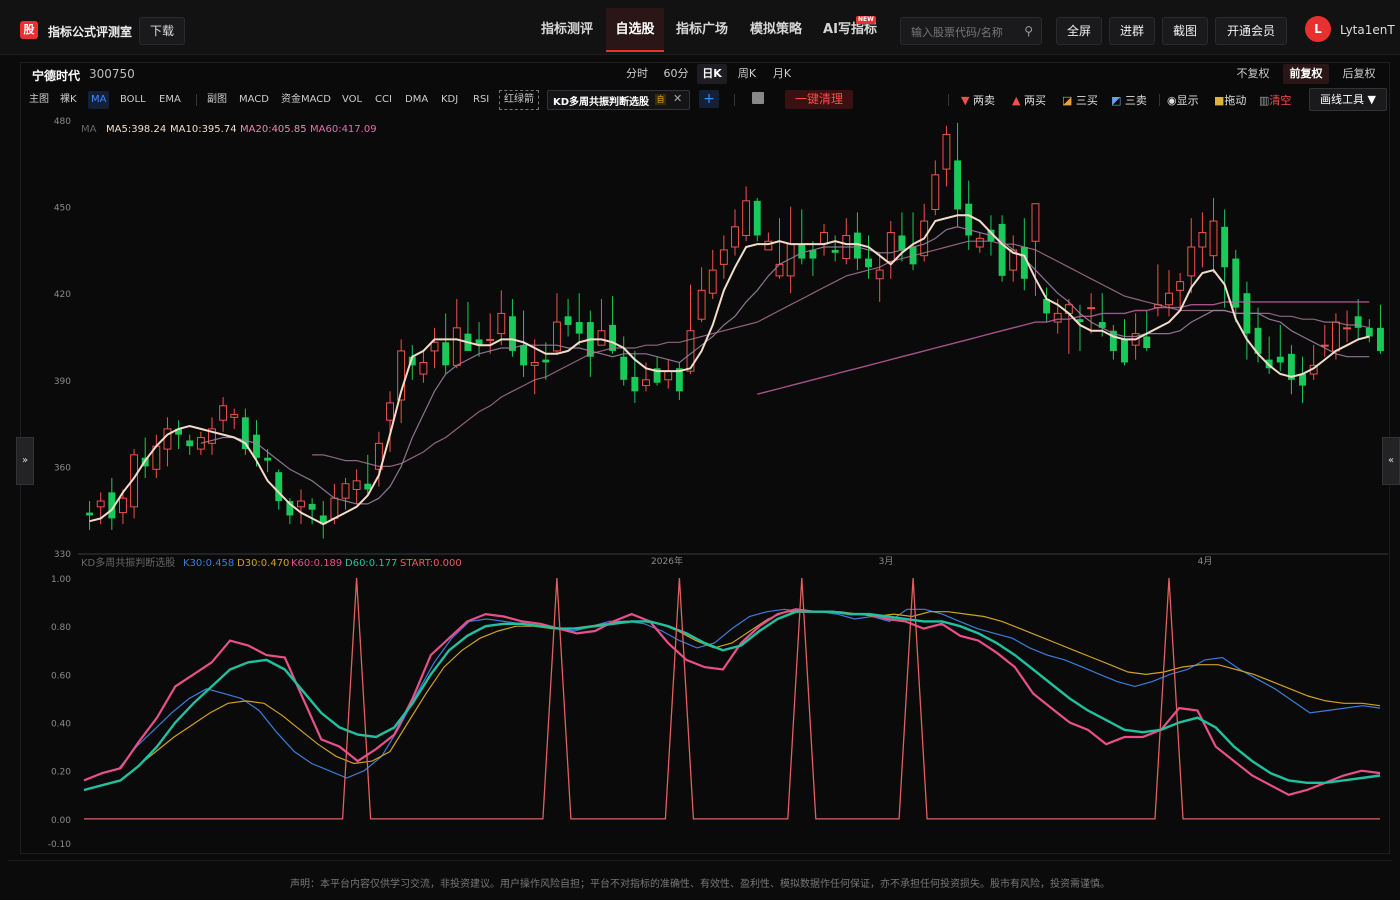  Describe the element at coordinates (61, 676) in the screenshot. I see `sub-y-axis-tick-label: 0.60` at that location.